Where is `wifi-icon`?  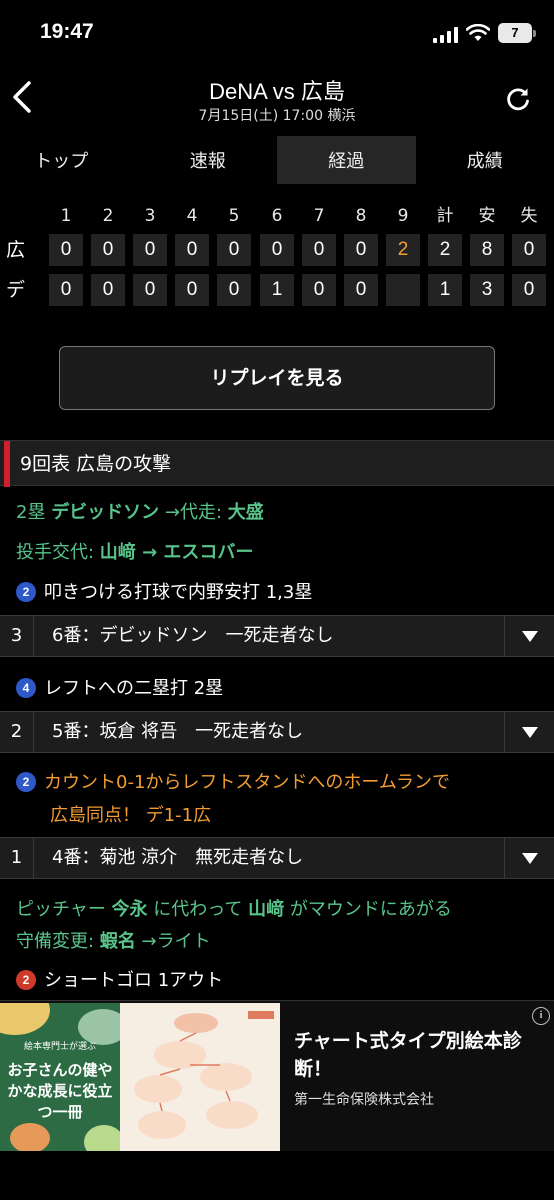 wifi-icon is located at coordinates (478, 32).